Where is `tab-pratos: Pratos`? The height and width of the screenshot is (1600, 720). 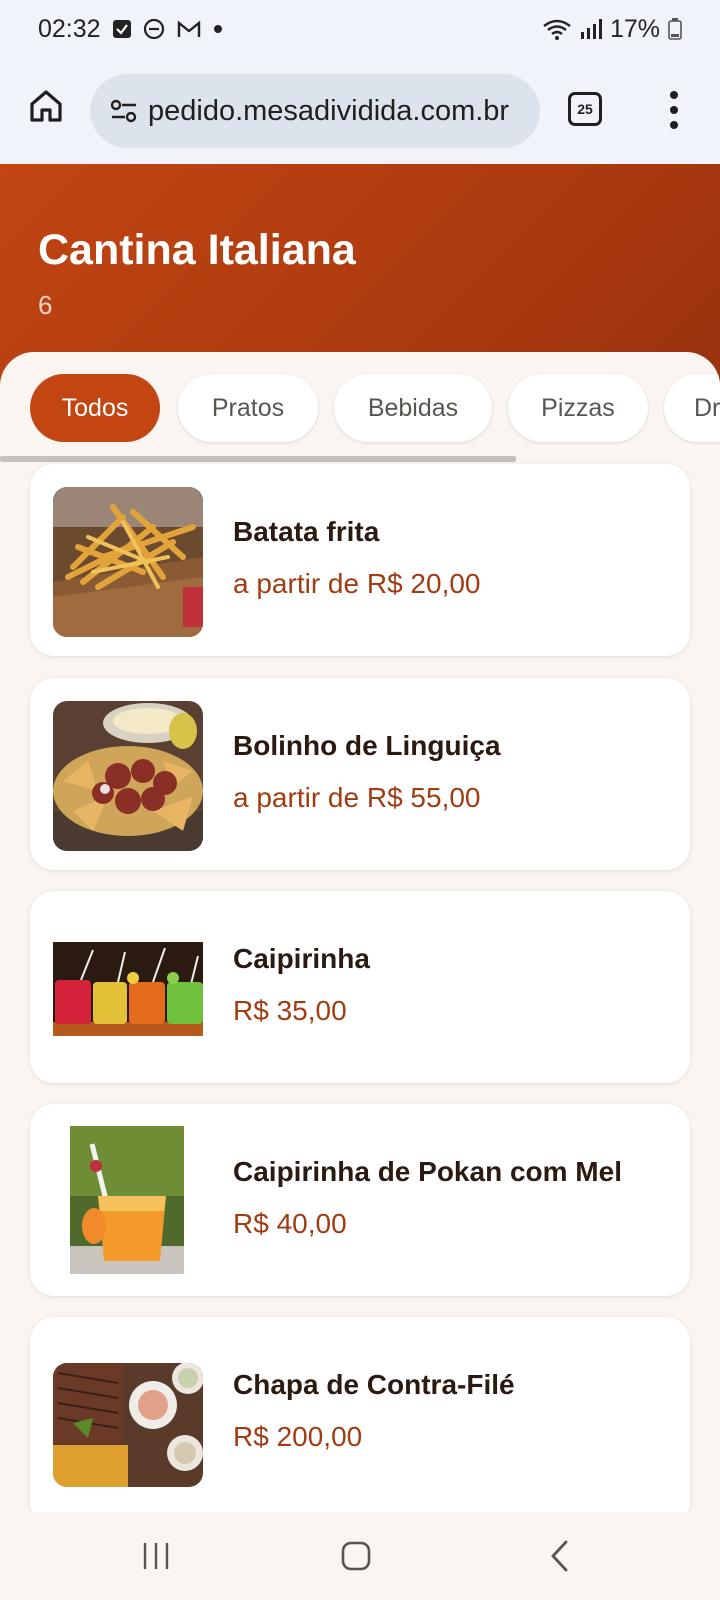
tab-pratos: Pratos is located at coordinates (248, 408).